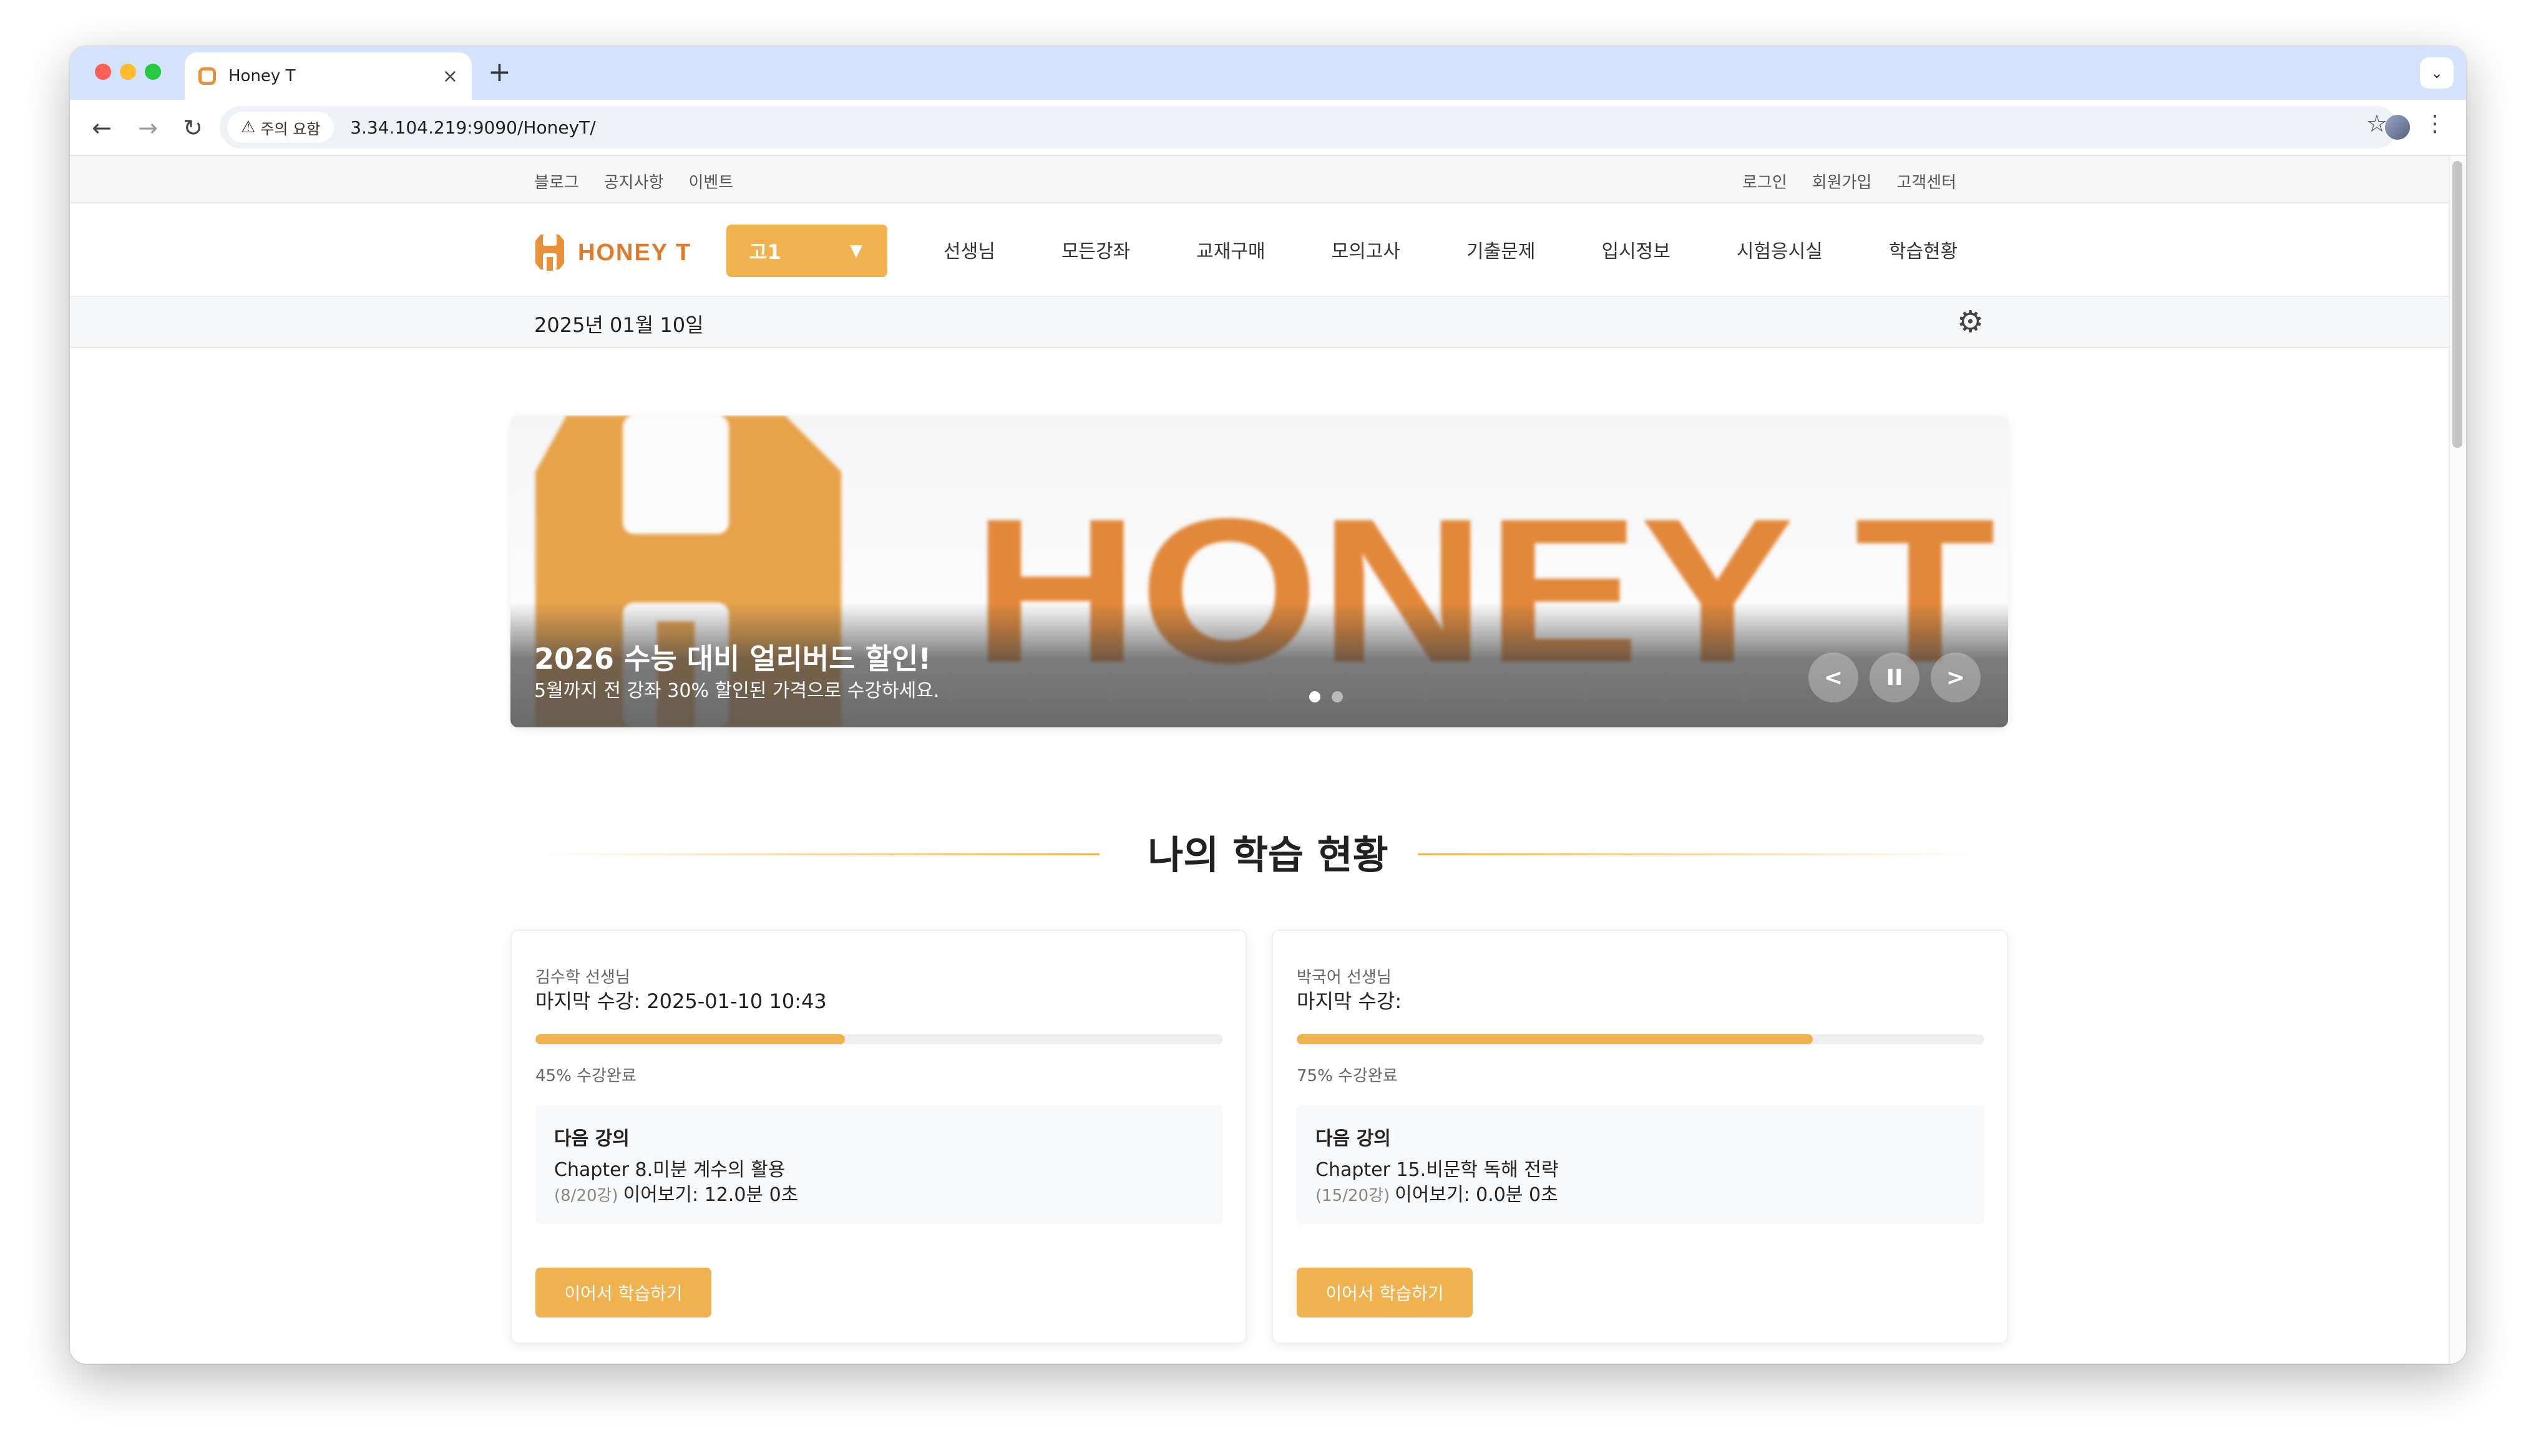 The width and height of the screenshot is (2536, 1456). I want to click on url-text: 3.34.104.219:9090/HoneyT/, so click(472, 128).